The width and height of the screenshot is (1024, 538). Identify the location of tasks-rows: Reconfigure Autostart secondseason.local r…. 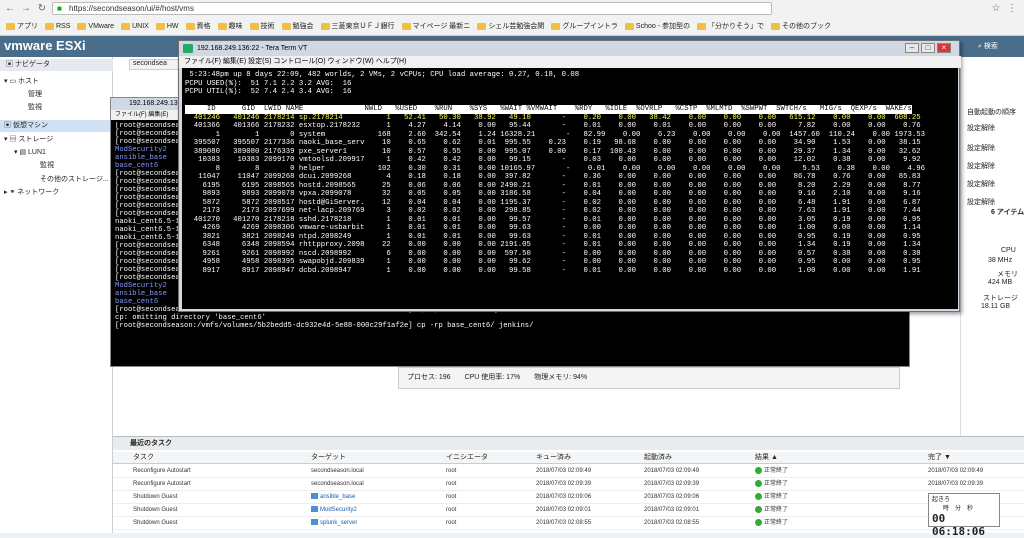
(568, 499).